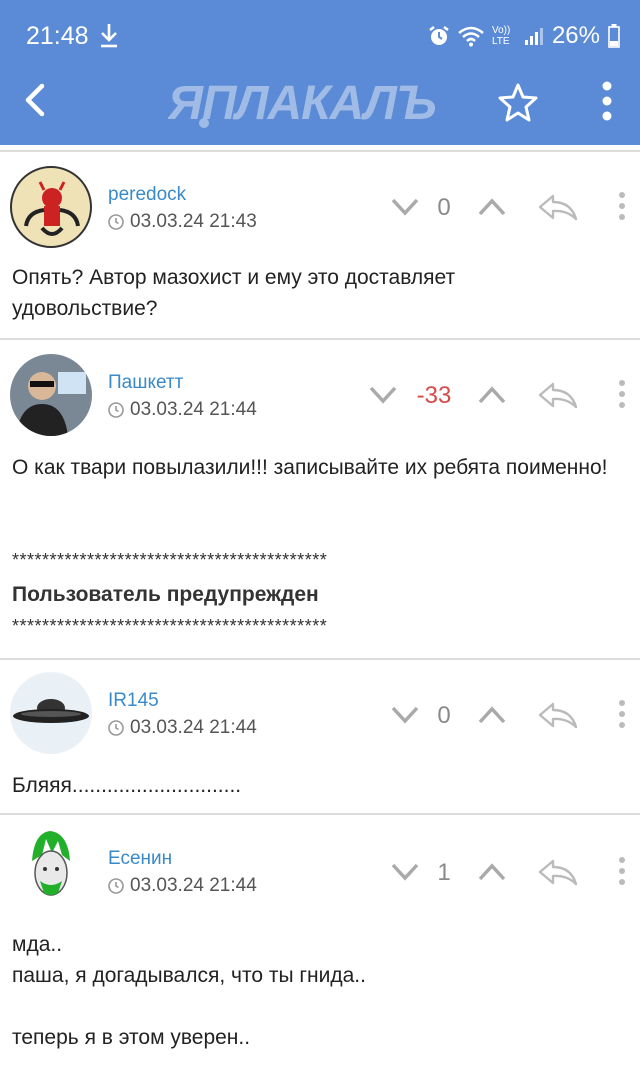  Describe the element at coordinates (533, 36) in the screenshot. I see `signal-icon` at that location.